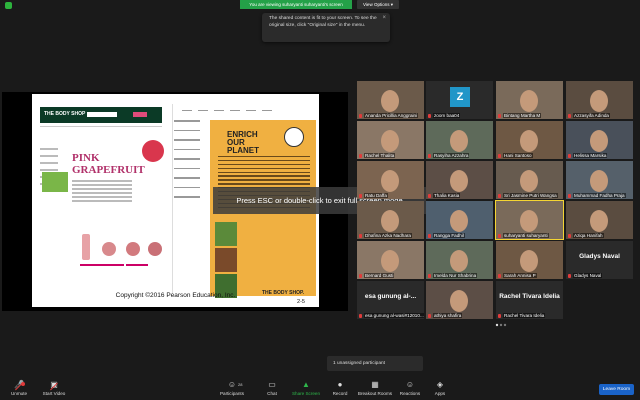 The height and width of the screenshot is (400, 640). What do you see at coordinates (272, 384) in the screenshot?
I see `chat-icon: ▭` at bounding box center [272, 384].